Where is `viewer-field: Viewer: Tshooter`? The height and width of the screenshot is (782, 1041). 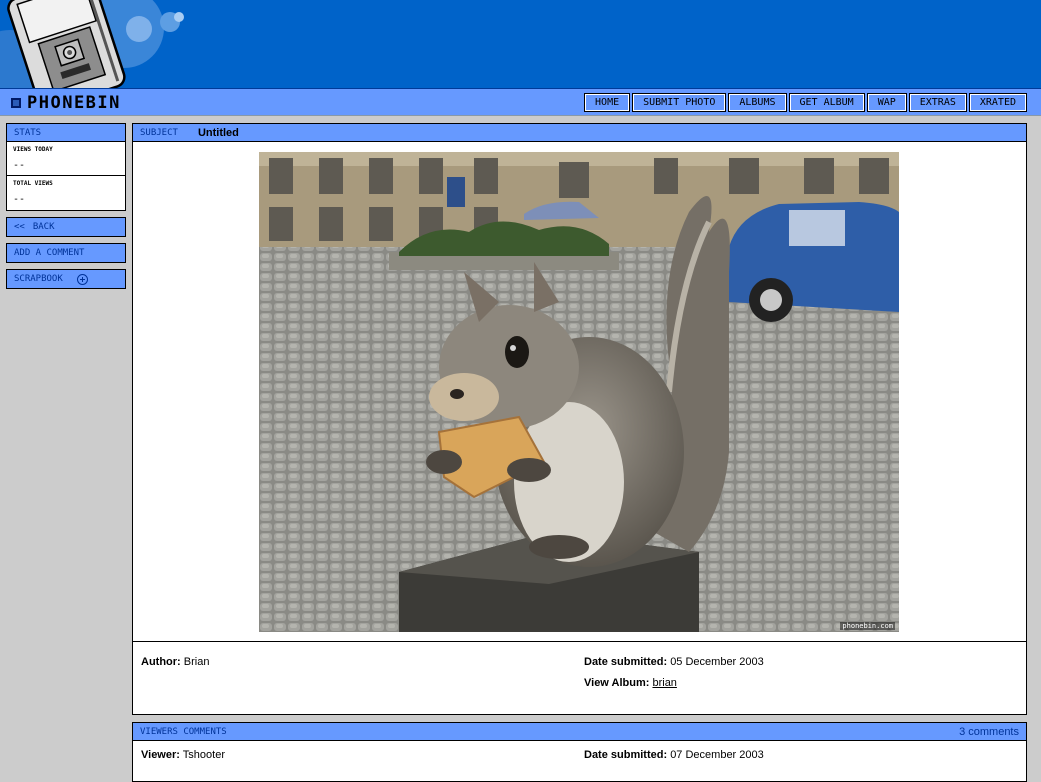
viewer-field: Viewer: Tshooter is located at coordinates (183, 755).